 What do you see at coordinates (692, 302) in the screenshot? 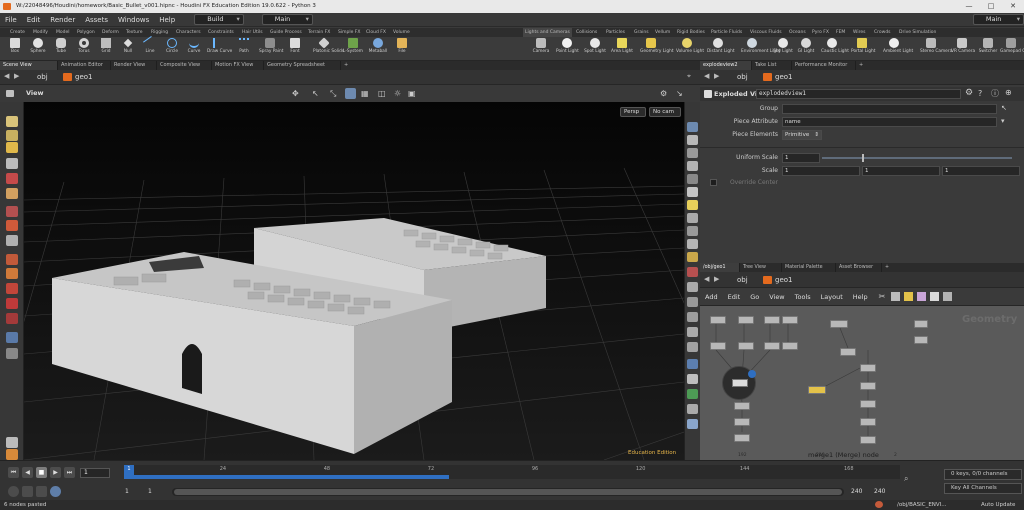
I see `uv-icon` at bounding box center [692, 302].